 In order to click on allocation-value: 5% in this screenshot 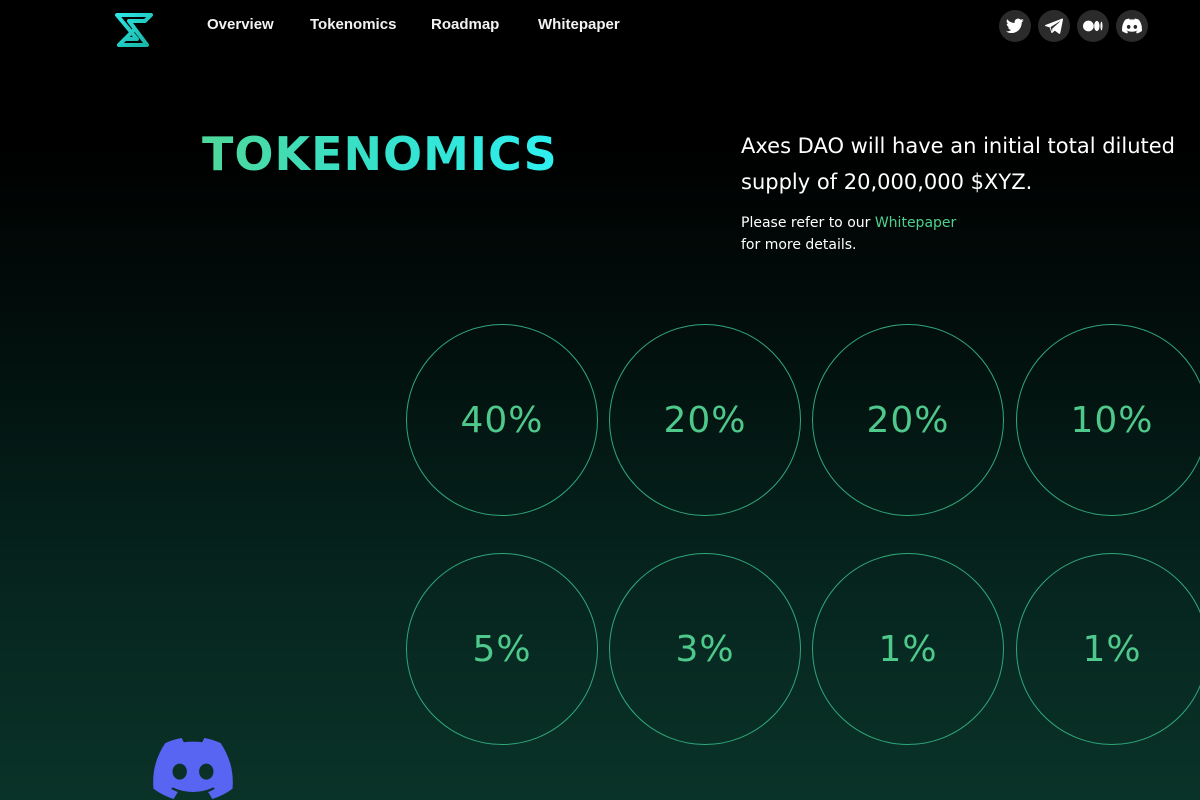, I will do `click(502, 649)`.